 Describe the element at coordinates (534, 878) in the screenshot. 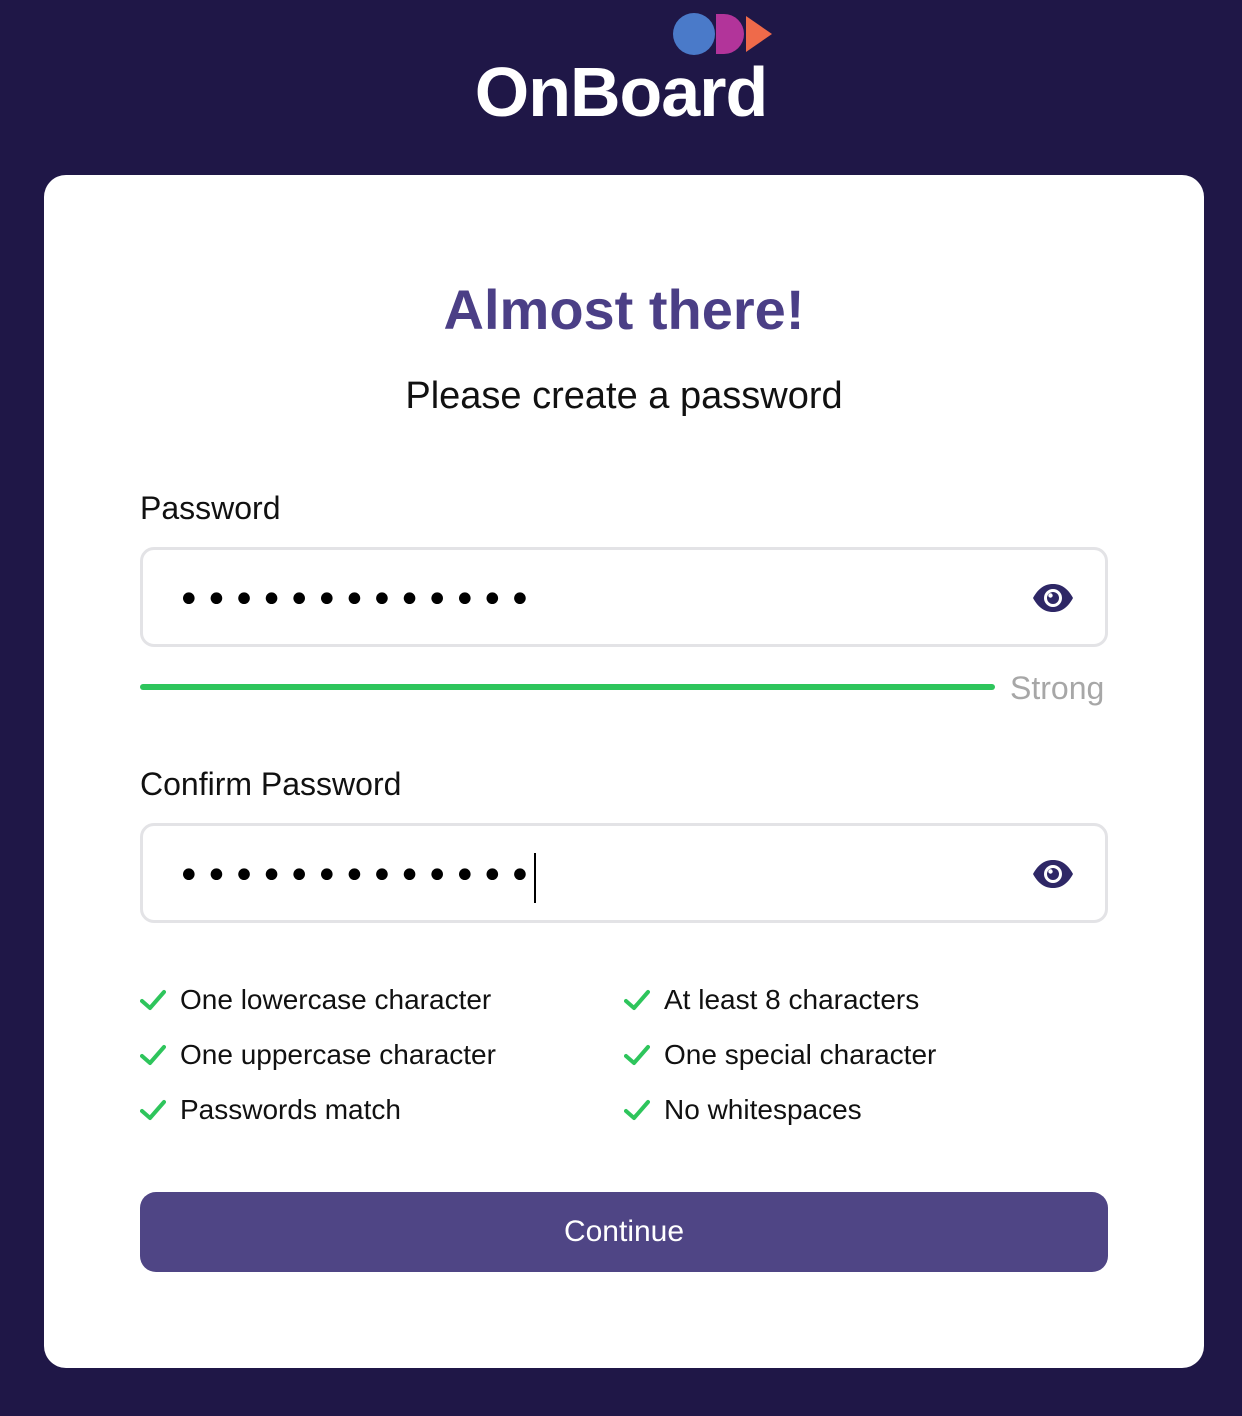

I see `text-caret` at that location.